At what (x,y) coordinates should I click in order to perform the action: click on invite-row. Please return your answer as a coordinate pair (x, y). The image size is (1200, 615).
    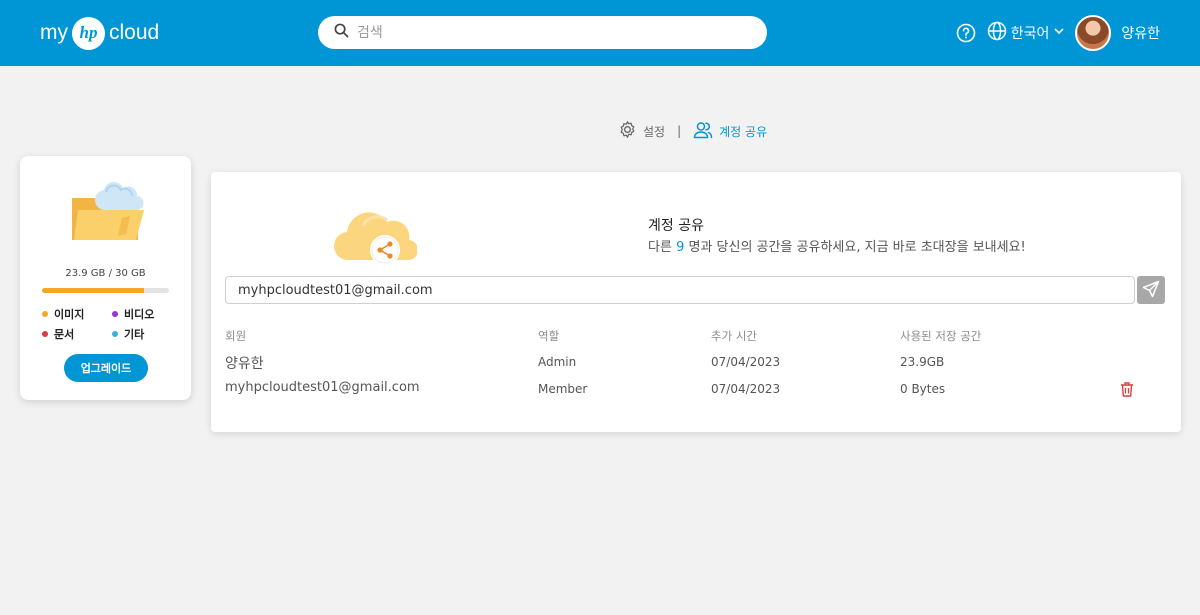
    Looking at the image, I should click on (695, 290).